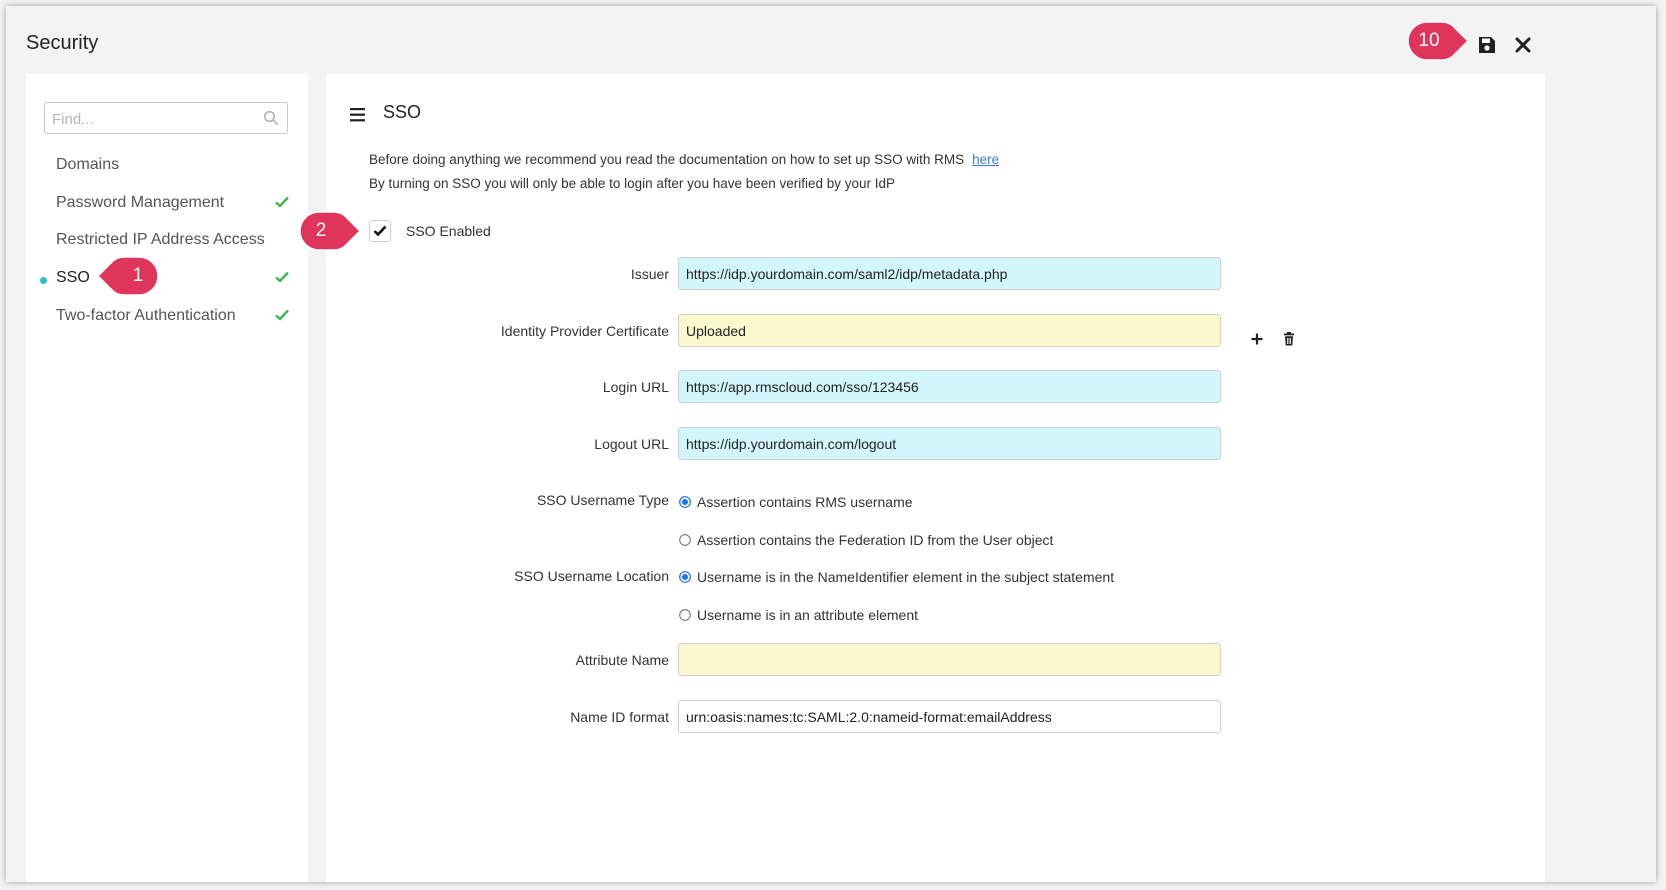 The height and width of the screenshot is (890, 1666). What do you see at coordinates (949, 386) in the screenshot?
I see `login-url-field` at bounding box center [949, 386].